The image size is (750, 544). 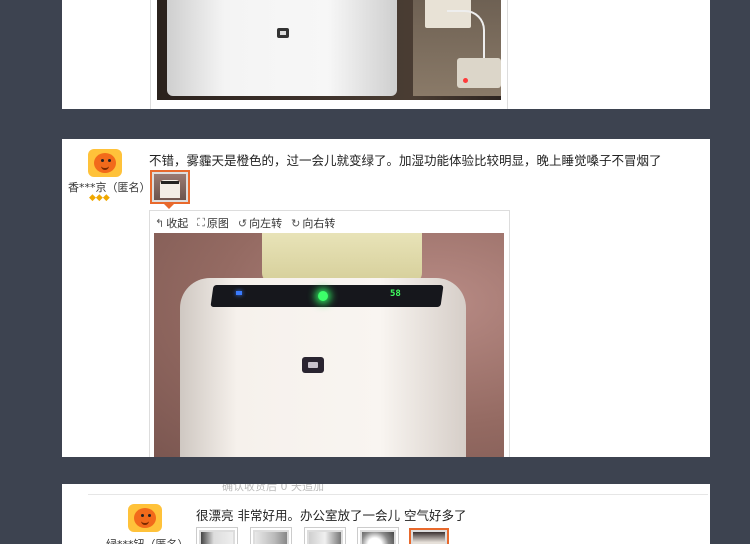 What do you see at coordinates (242, 223) in the screenshot?
I see `rotate-left-icon: ↺` at bounding box center [242, 223].